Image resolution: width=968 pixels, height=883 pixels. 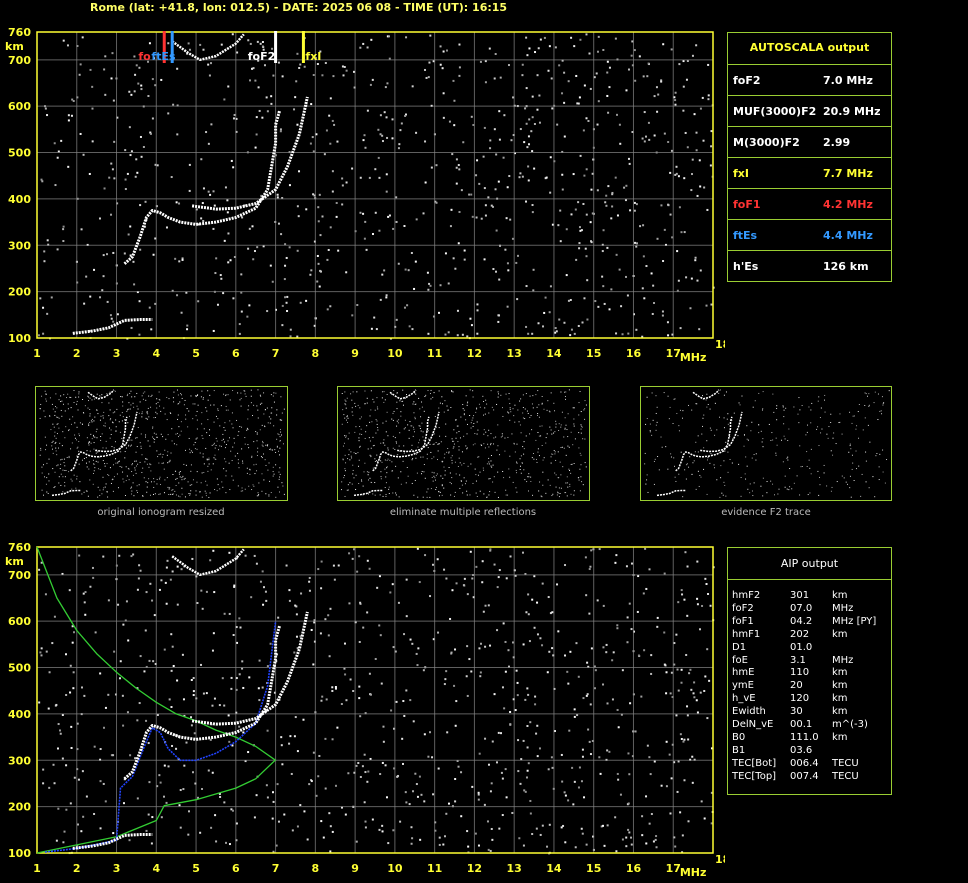 I want to click on x-axis-label: MHz, so click(x=693, y=872).